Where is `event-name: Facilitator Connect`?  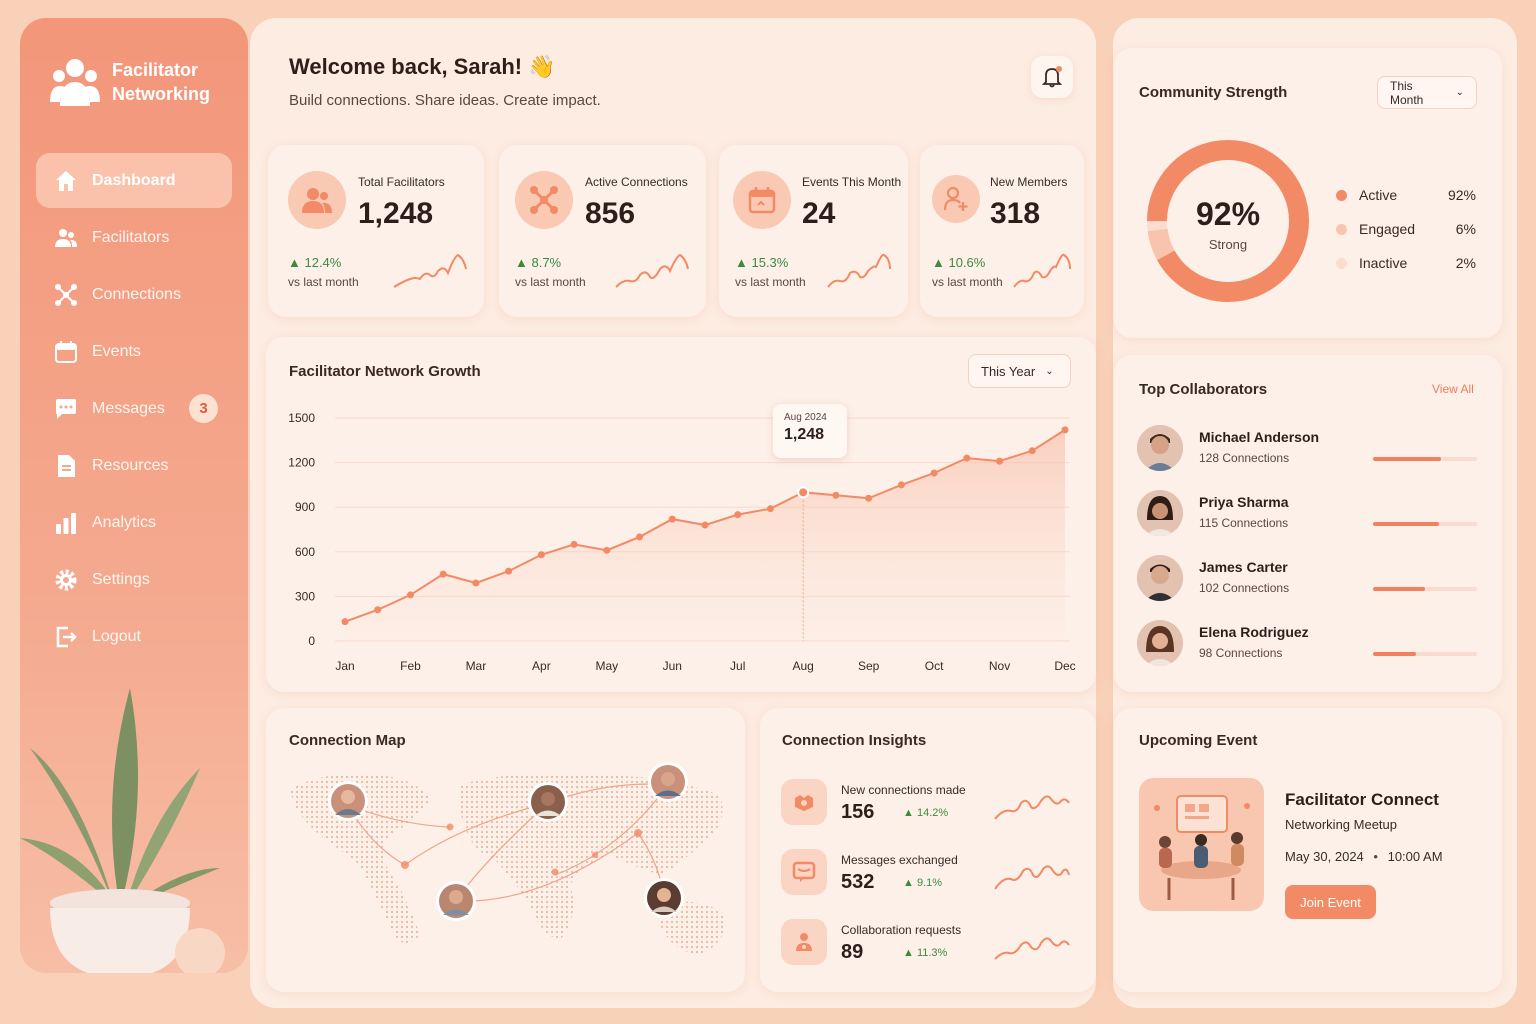 event-name: Facilitator Connect is located at coordinates (1362, 799).